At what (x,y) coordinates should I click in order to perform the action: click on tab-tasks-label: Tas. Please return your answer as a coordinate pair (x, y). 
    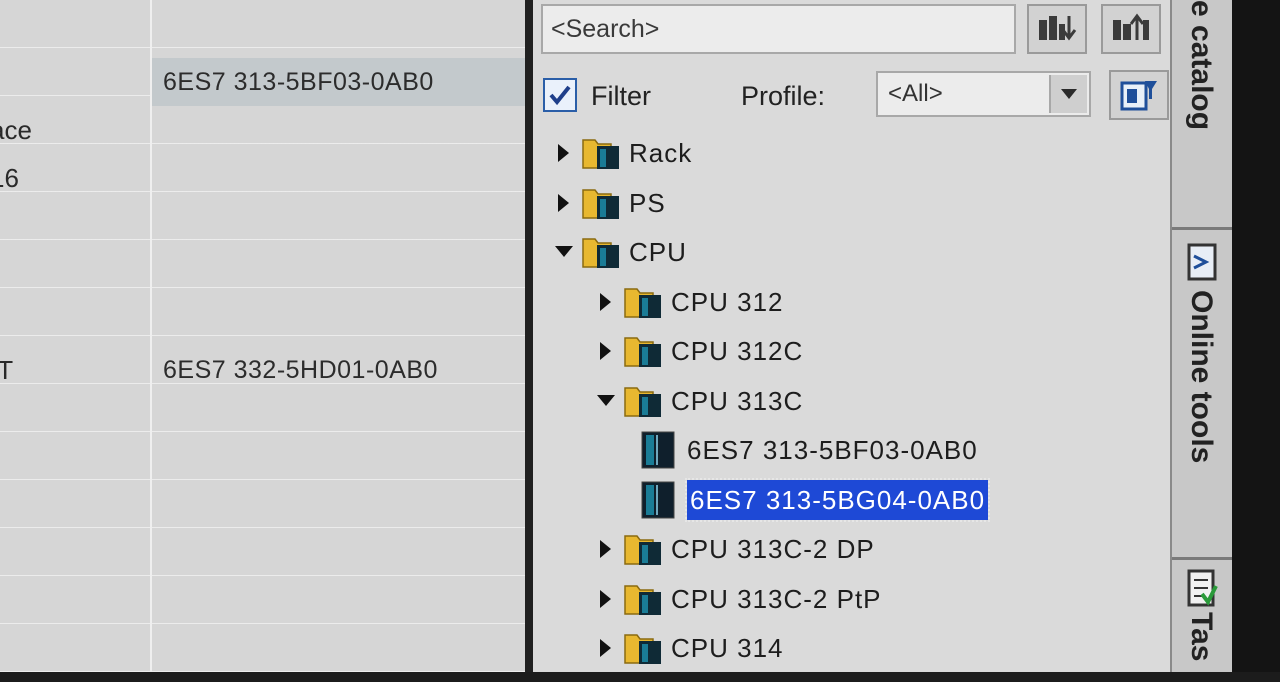
    Looking at the image, I should click on (1201, 637).